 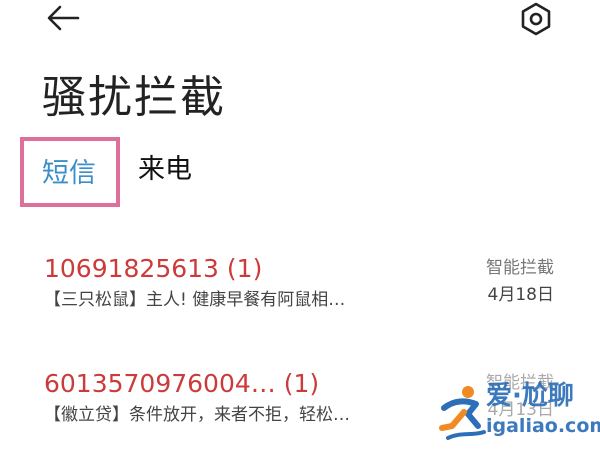 I want to click on message-date: 4月13日, so click(x=520, y=410).